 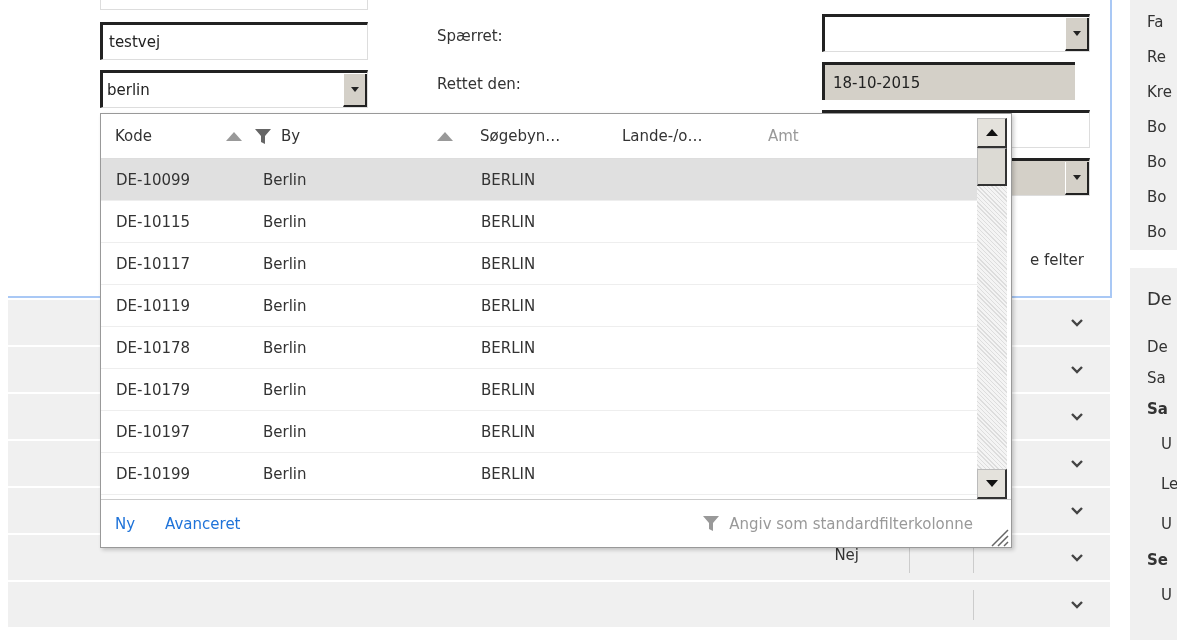 I want to click on table-cell-text: DE-10117, so click(x=154, y=263).